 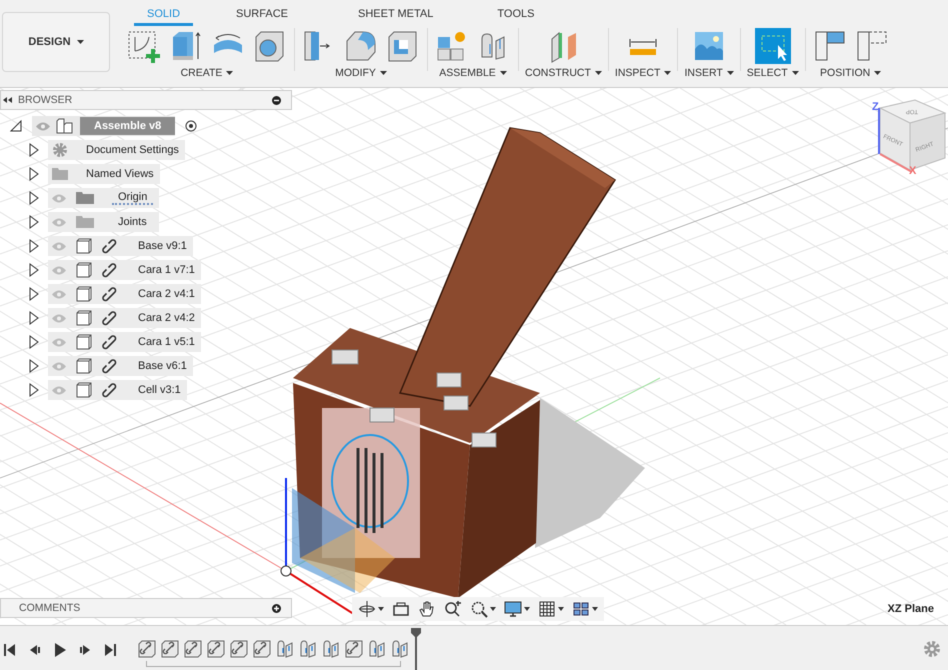 I want to click on fillet-cube-icon, so click(x=361, y=46).